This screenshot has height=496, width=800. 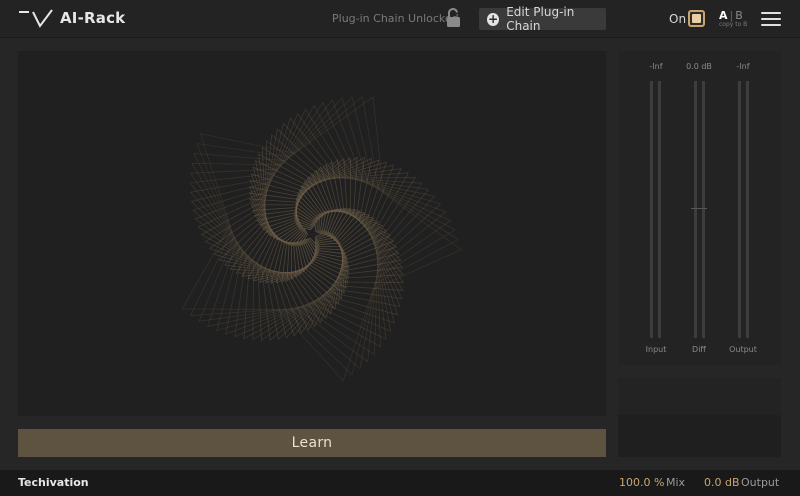 What do you see at coordinates (395, 18) in the screenshot?
I see `chain-status-label: Plug-in Chain Unlocked` at bounding box center [395, 18].